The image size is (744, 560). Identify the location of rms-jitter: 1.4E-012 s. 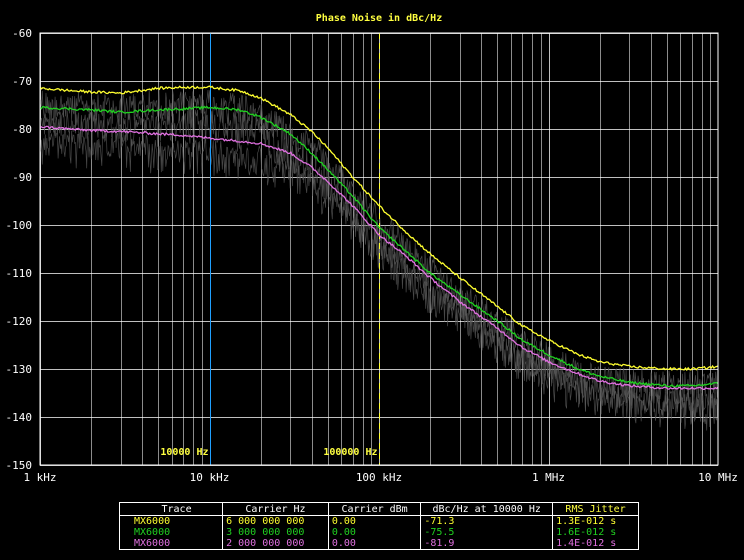
(595, 544).